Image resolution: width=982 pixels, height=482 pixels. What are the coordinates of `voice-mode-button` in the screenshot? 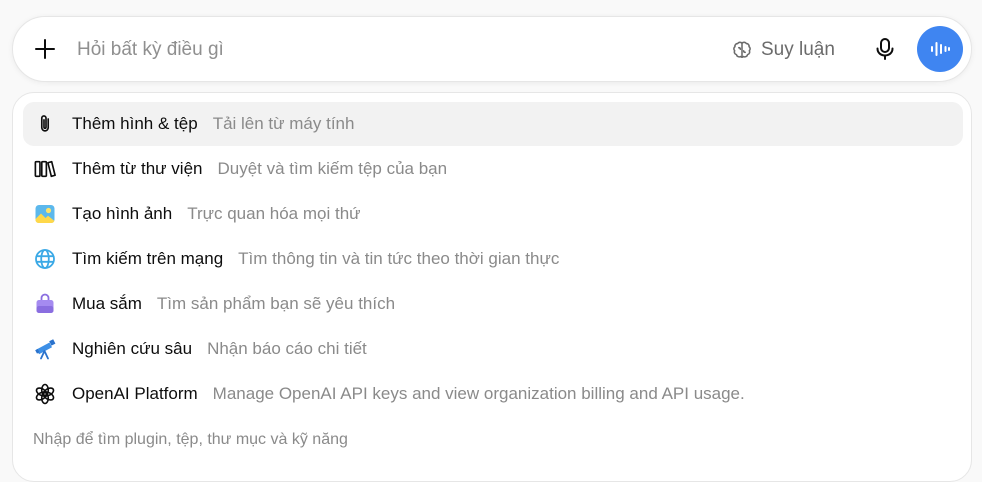 It's located at (940, 49).